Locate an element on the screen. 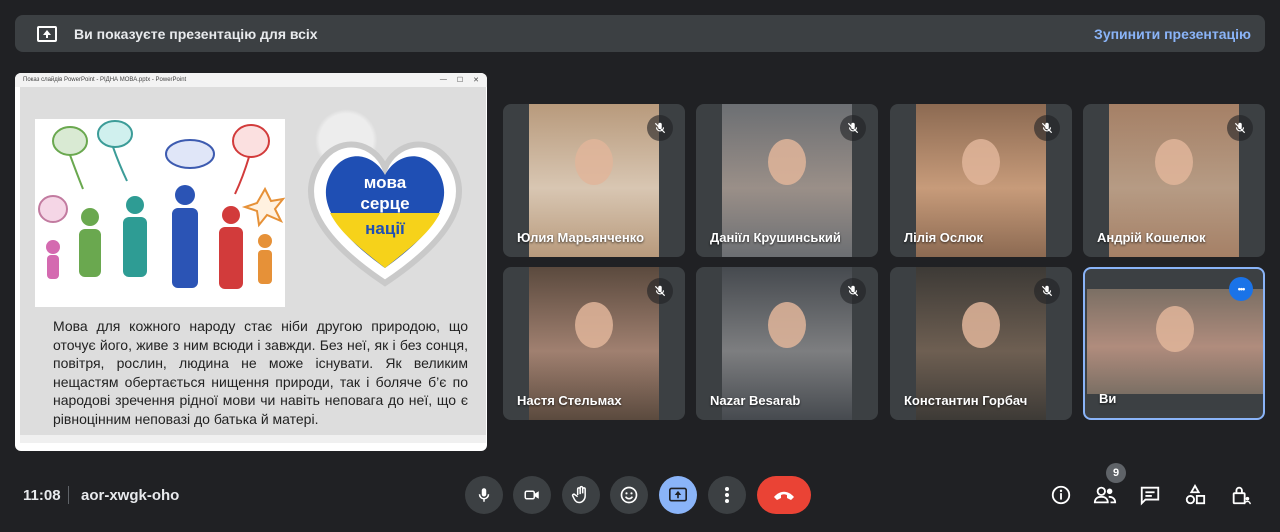  participant-tile: Настя Стельмах is located at coordinates (594, 343).